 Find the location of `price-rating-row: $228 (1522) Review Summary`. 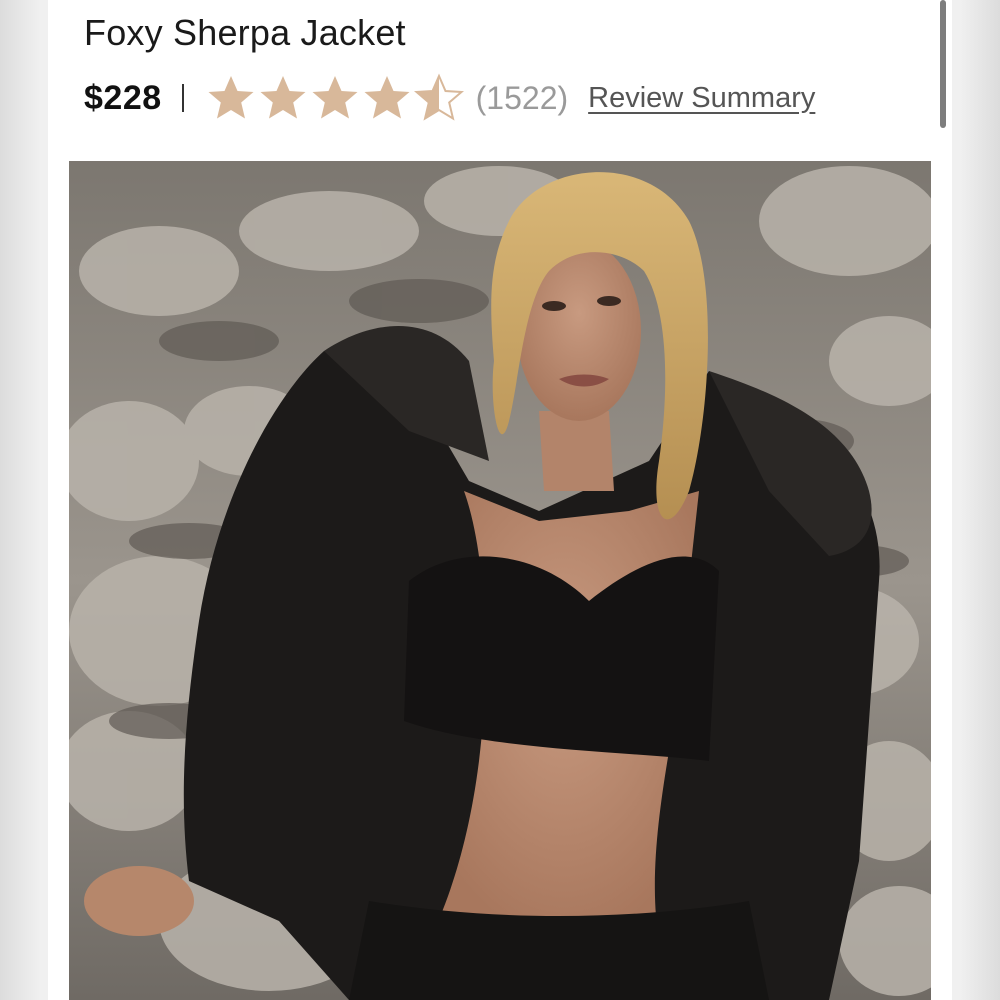

price-rating-row: $228 (1522) Review Summary is located at coordinates (449, 98).